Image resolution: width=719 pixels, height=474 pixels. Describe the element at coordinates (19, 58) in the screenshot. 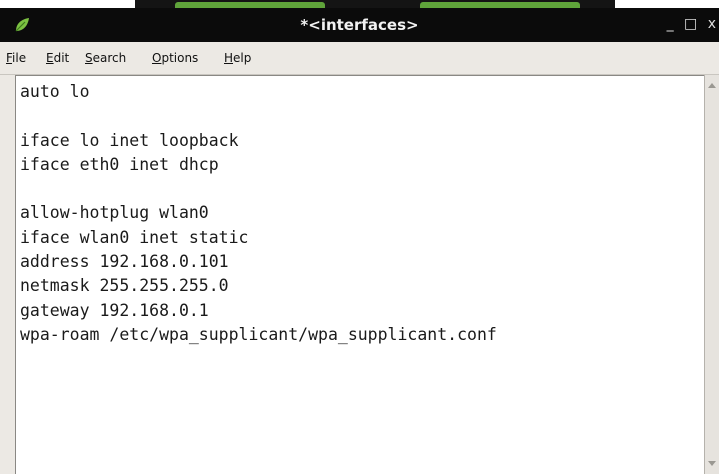

I see `menu-file-label: ile` at that location.